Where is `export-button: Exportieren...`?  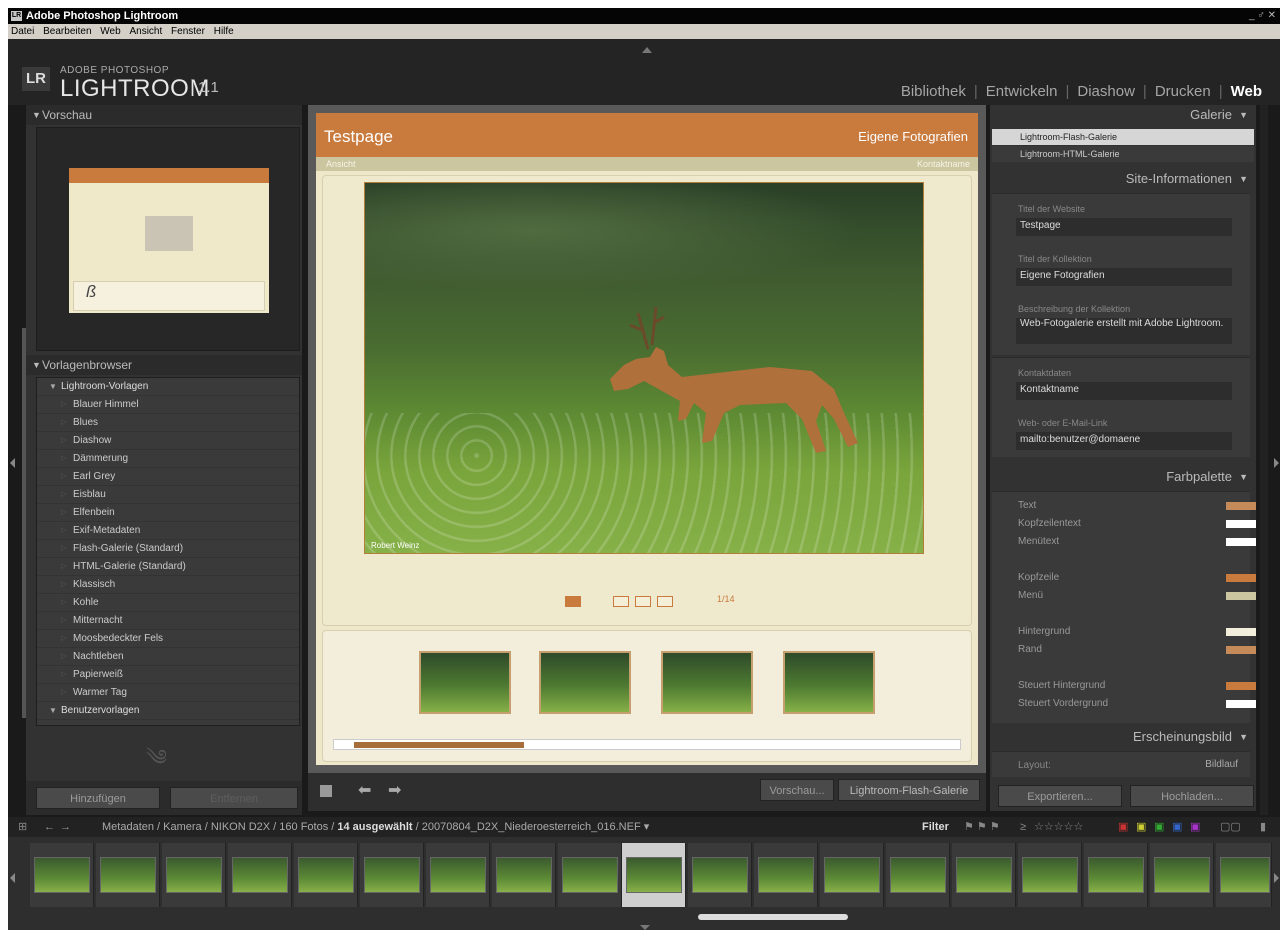
export-button: Exportieren... is located at coordinates (1060, 796).